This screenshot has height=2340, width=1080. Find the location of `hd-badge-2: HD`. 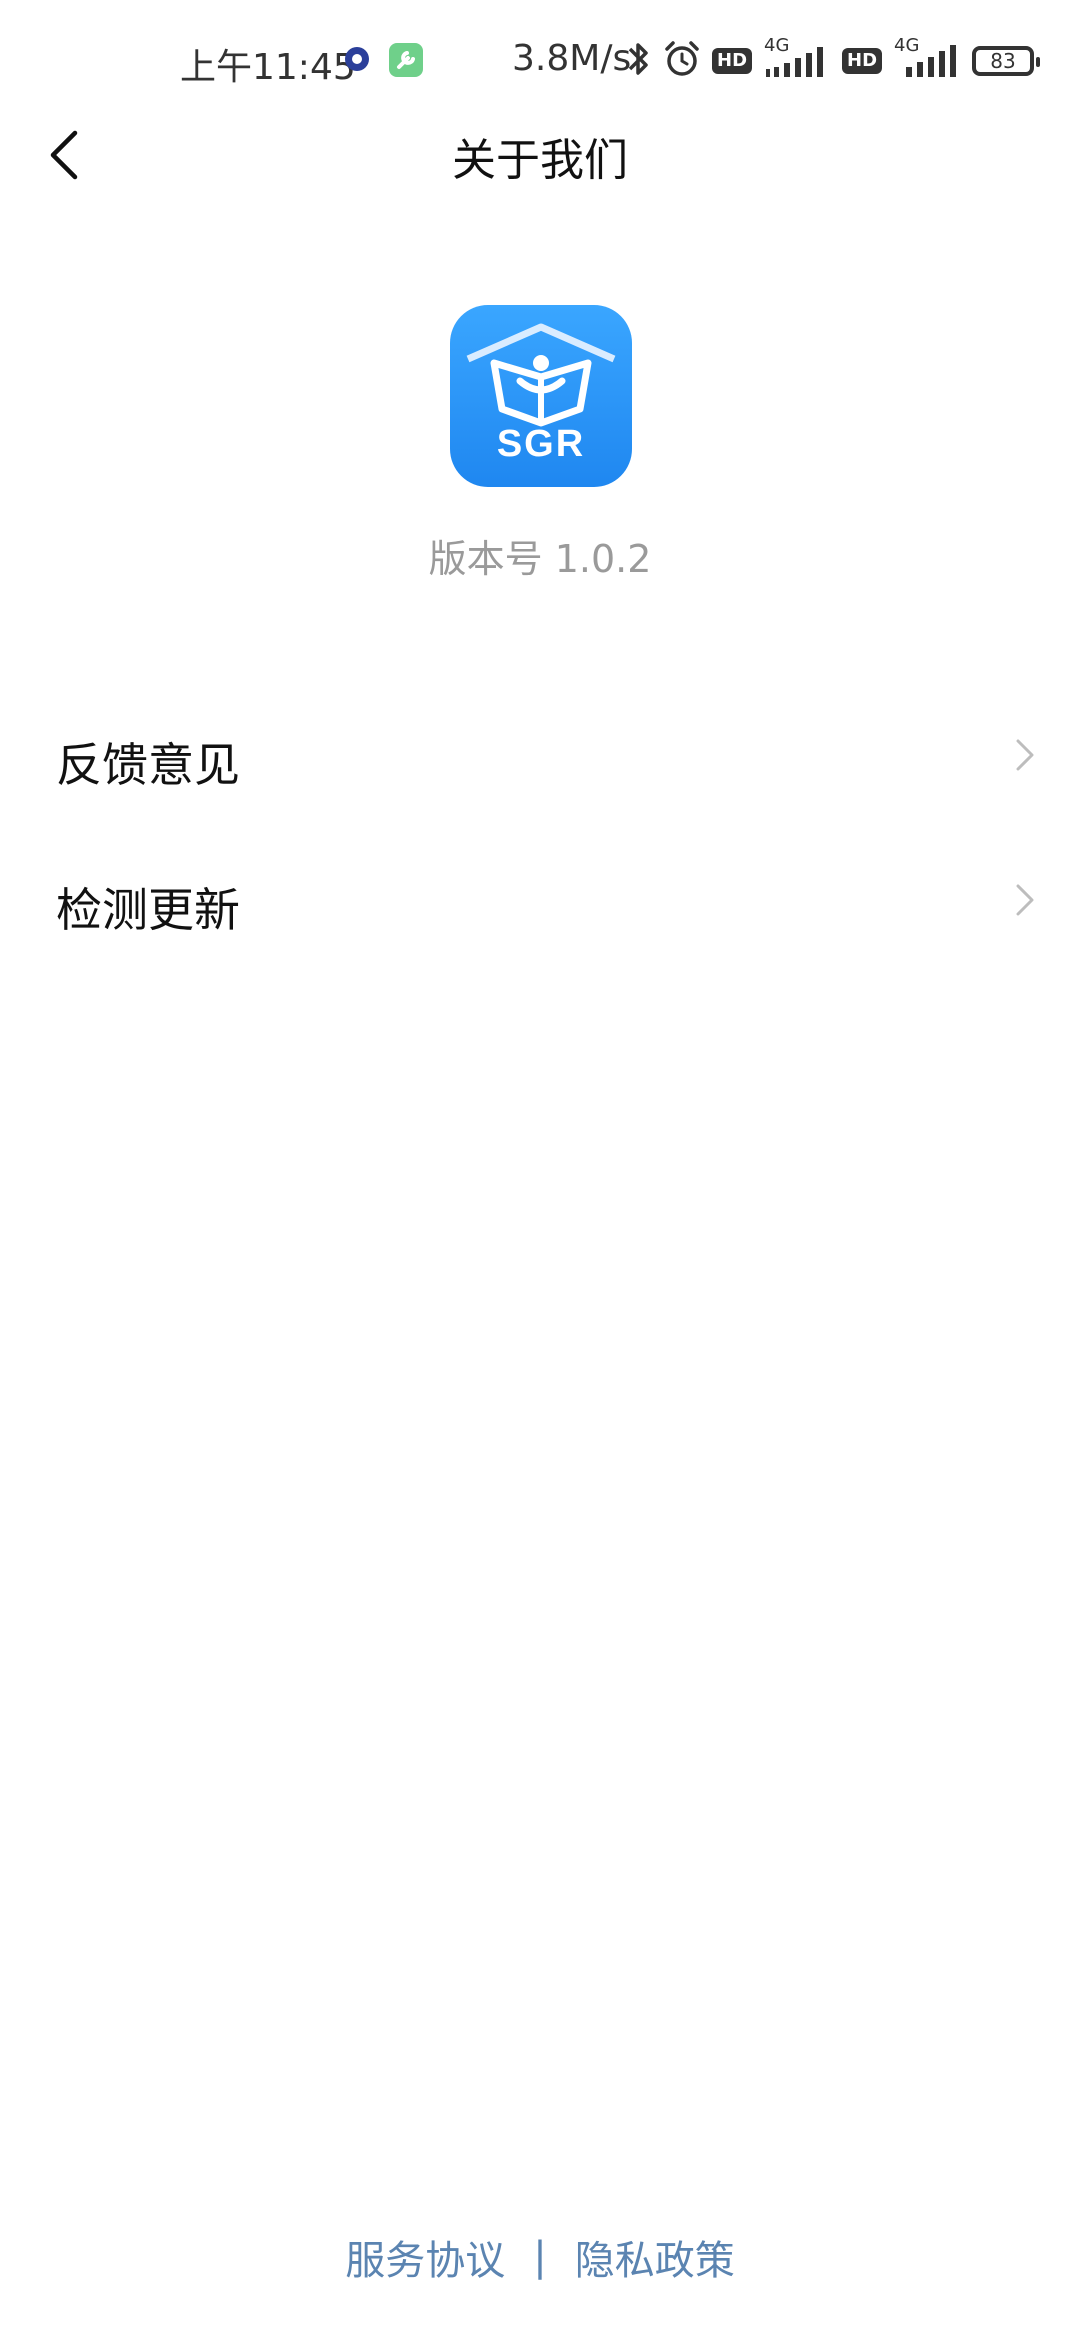

hd-badge-2: HD is located at coordinates (862, 61).